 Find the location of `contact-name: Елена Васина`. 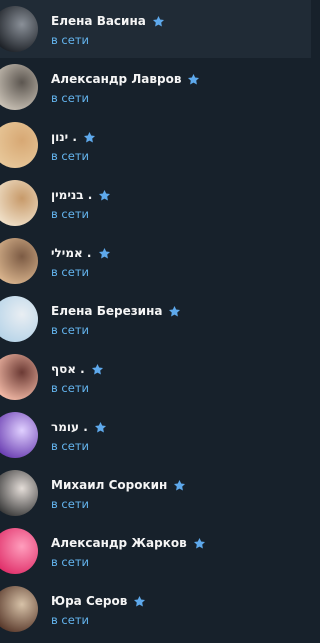

contact-name: Елена Васина is located at coordinates (98, 21).